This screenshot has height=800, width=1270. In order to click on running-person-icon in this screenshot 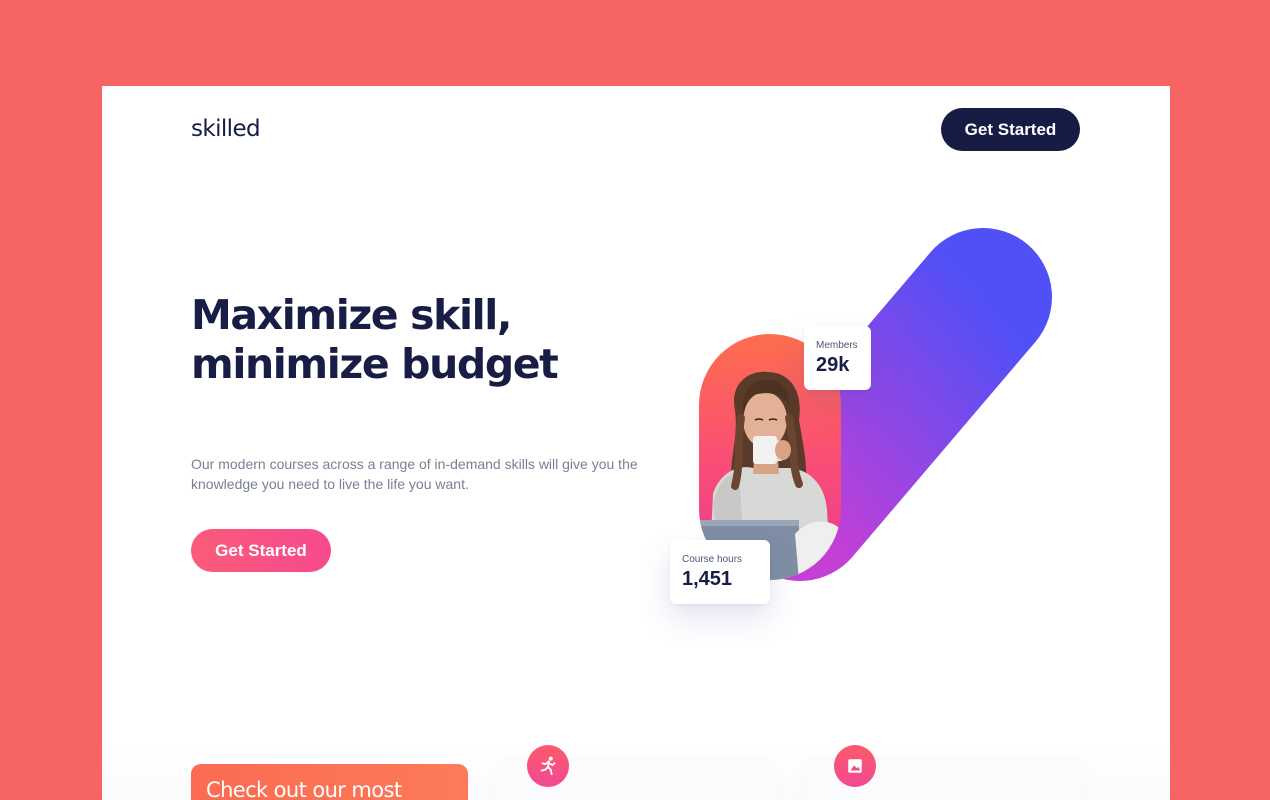, I will do `click(548, 766)`.